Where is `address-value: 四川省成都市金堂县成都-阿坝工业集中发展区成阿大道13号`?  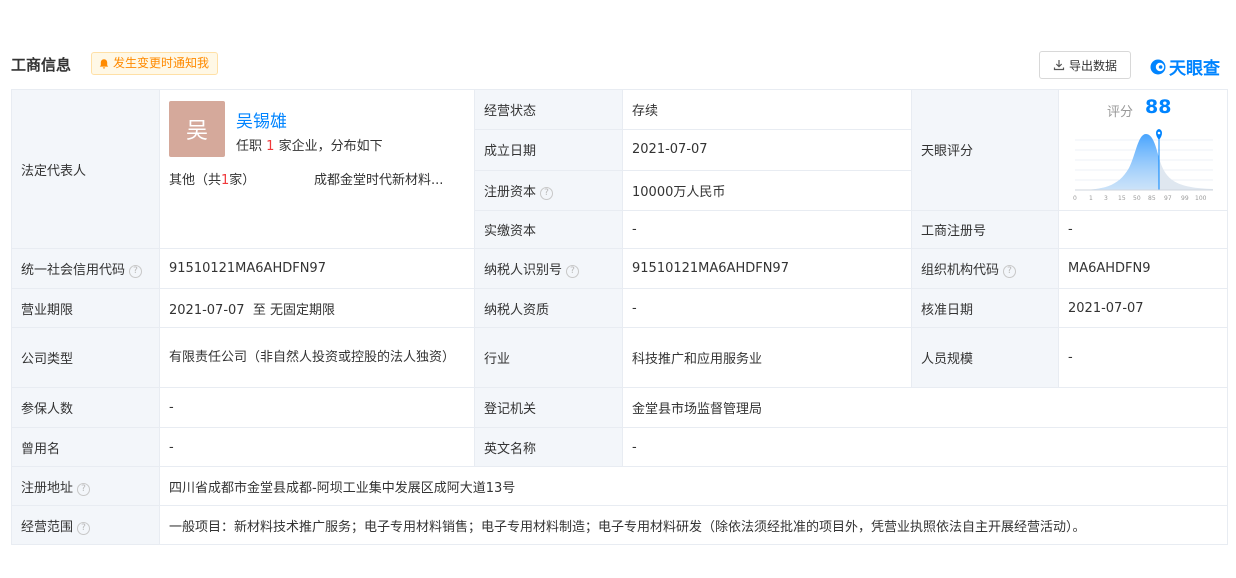
address-value: 四川省成都市金堂县成都-阿坝工业集中发展区成阿大道13号 is located at coordinates (693, 486).